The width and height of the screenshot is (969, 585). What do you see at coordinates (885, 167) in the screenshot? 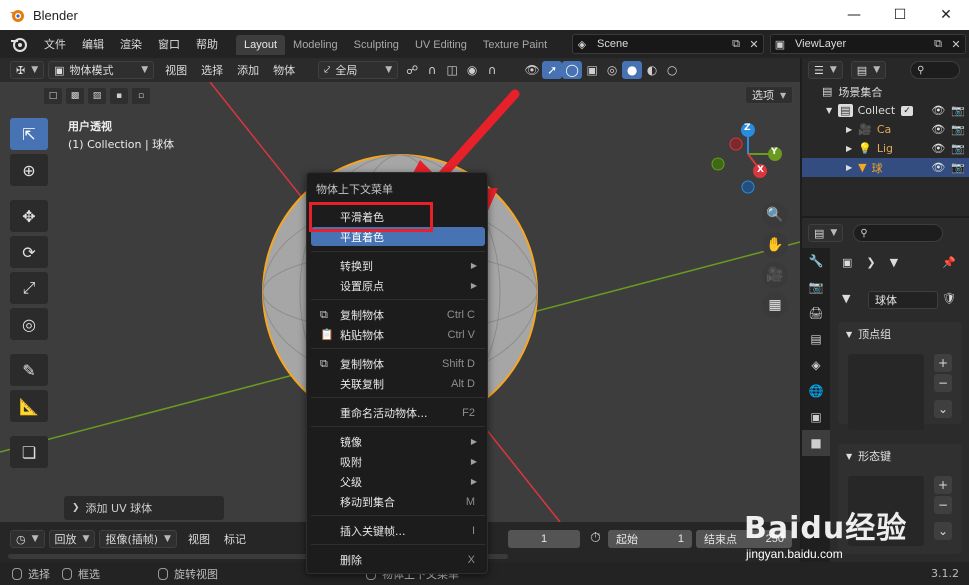
I see `outliner-row-sphere: ▶ ▼ 球 👁 📷` at bounding box center [885, 167].